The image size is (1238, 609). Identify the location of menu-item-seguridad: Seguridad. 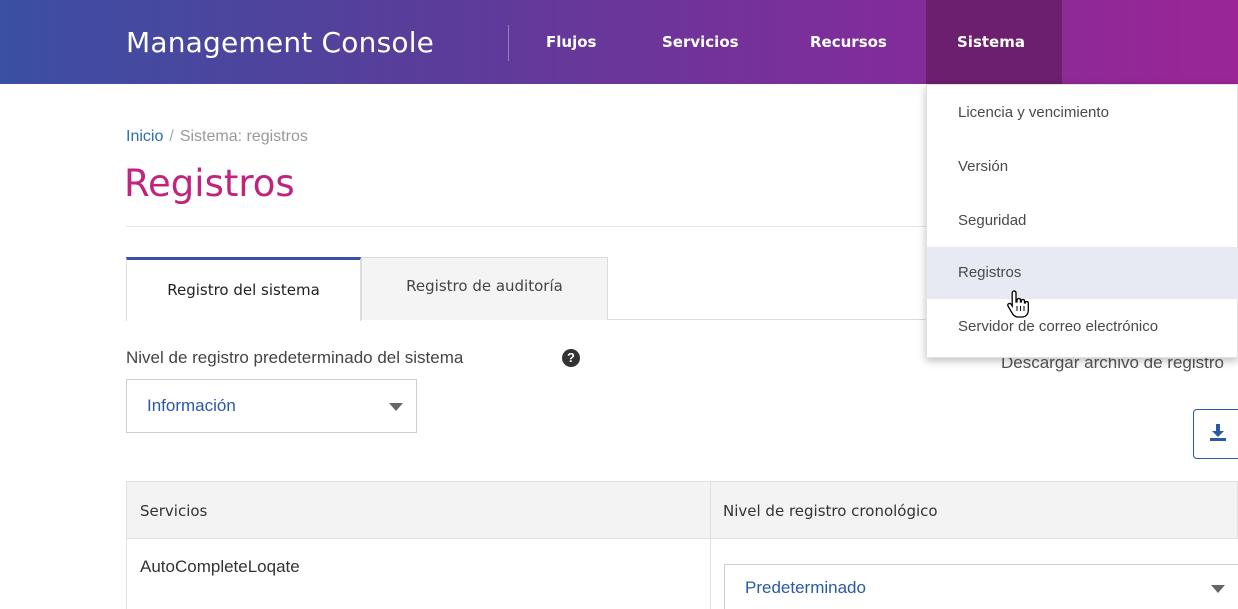
(1082, 221).